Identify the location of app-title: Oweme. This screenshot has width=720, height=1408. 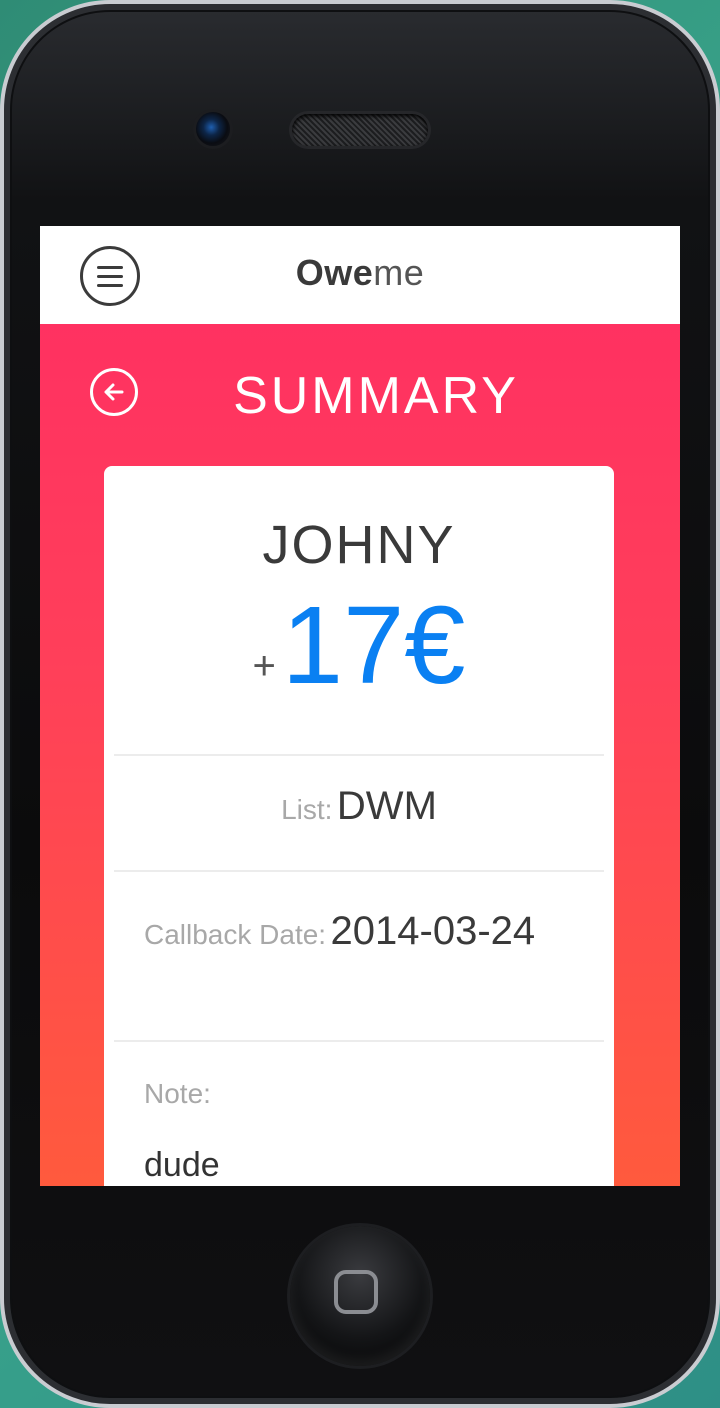
(360, 273).